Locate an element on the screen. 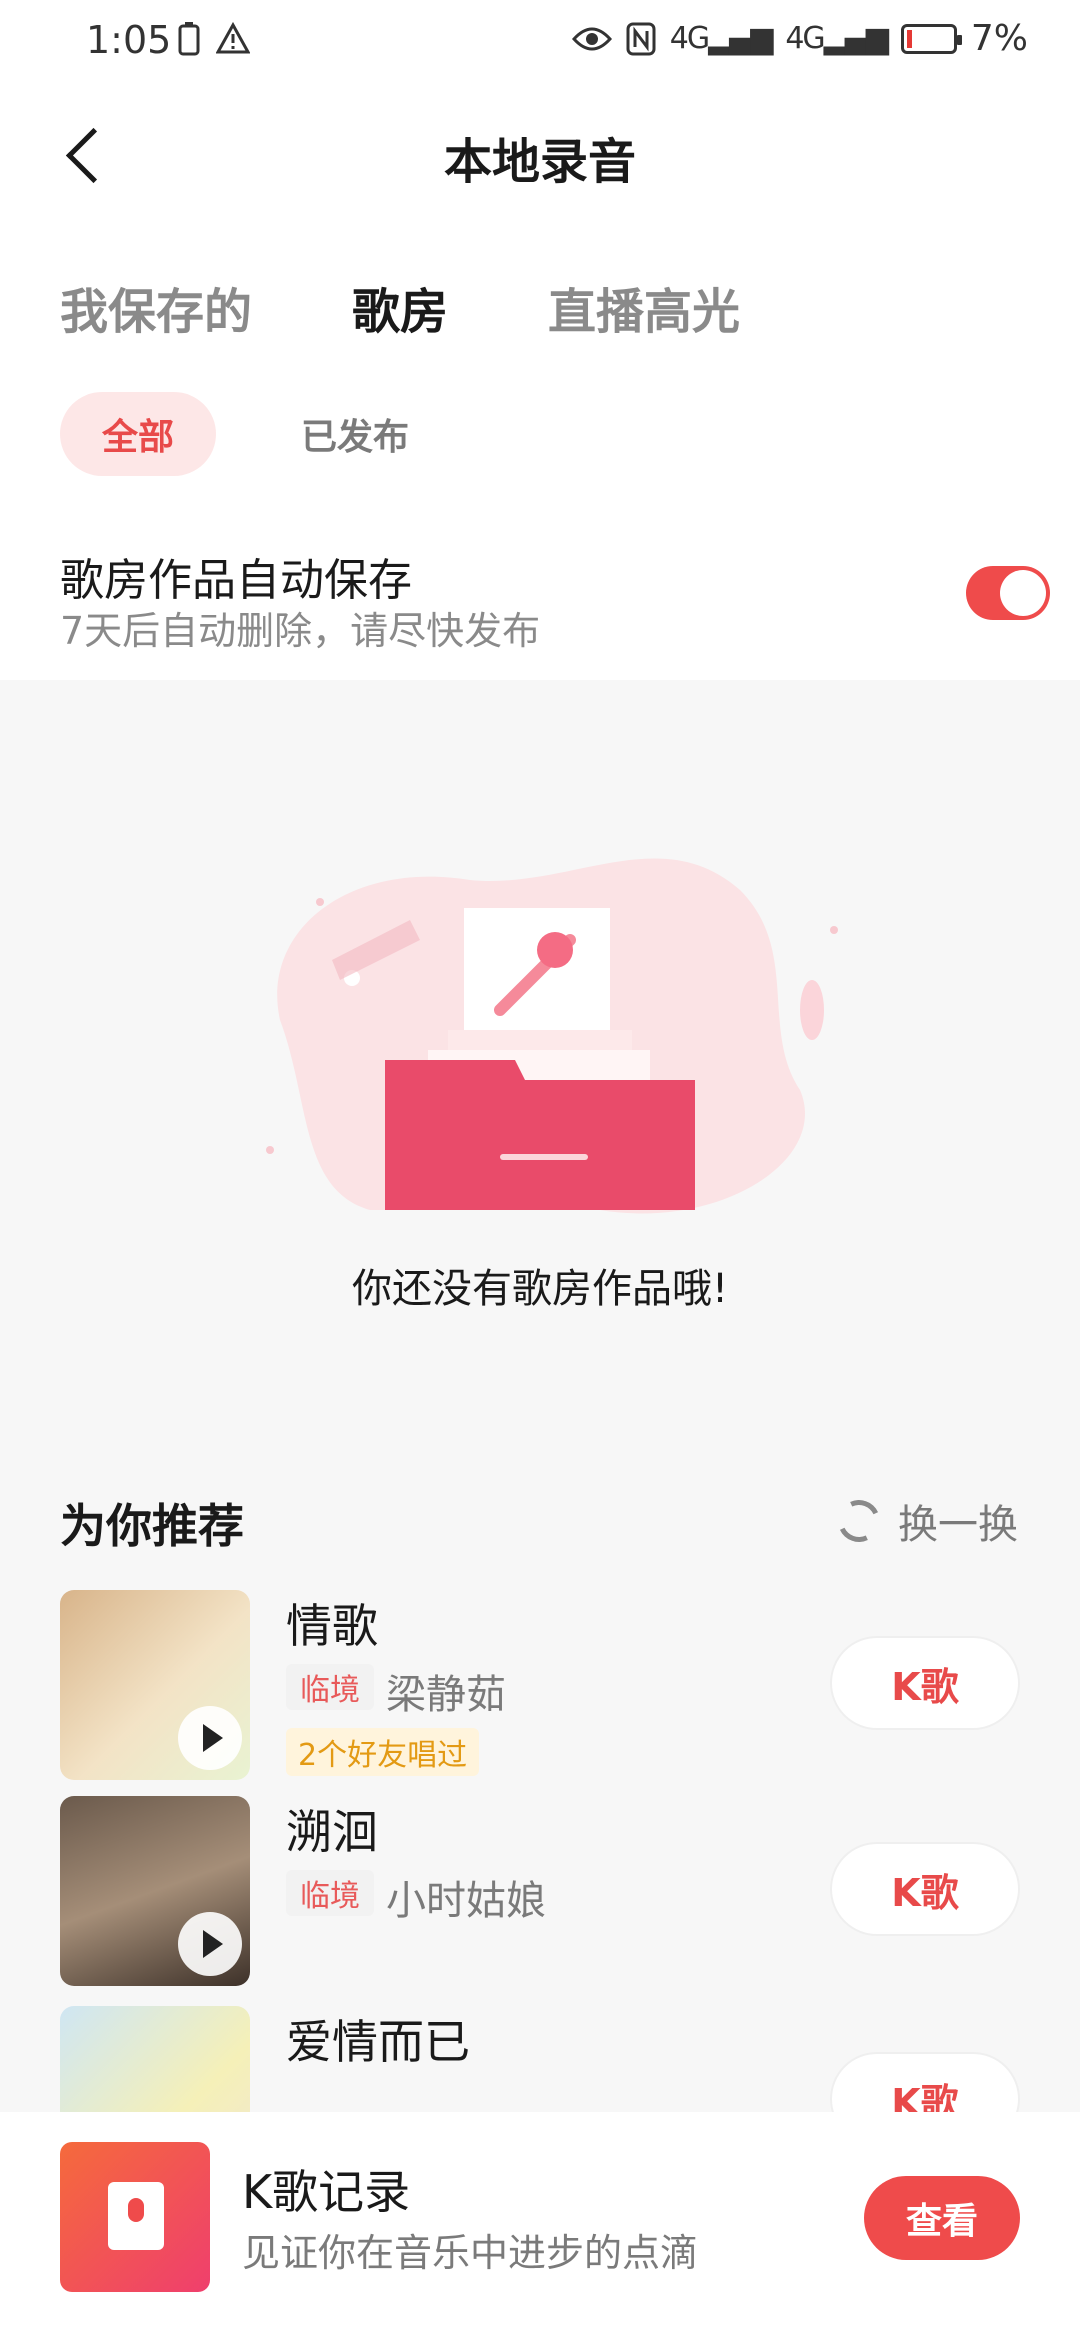 The image size is (1080, 2340). empty-state-message: 你还没有歌房作品哦! is located at coordinates (540, 1289).